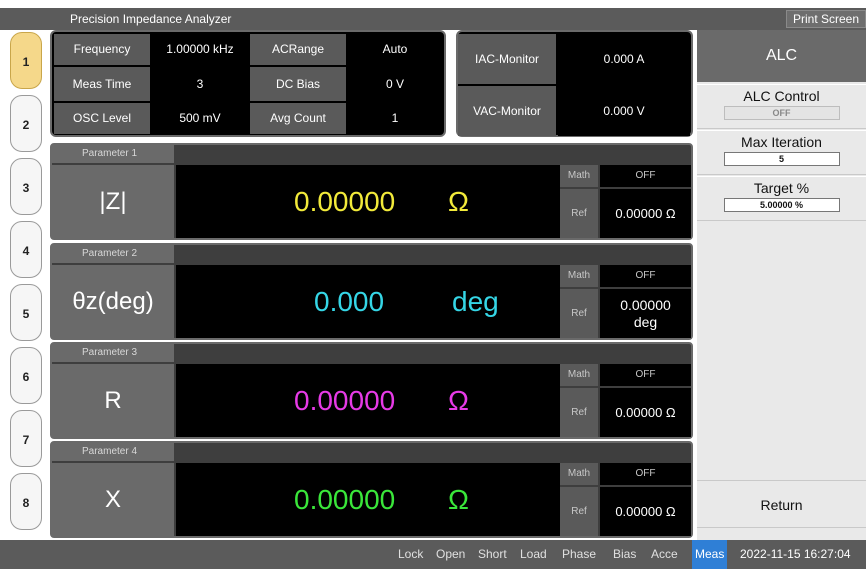 The height and width of the screenshot is (569, 866). I want to click on page-tab-5: 5, so click(26, 312).